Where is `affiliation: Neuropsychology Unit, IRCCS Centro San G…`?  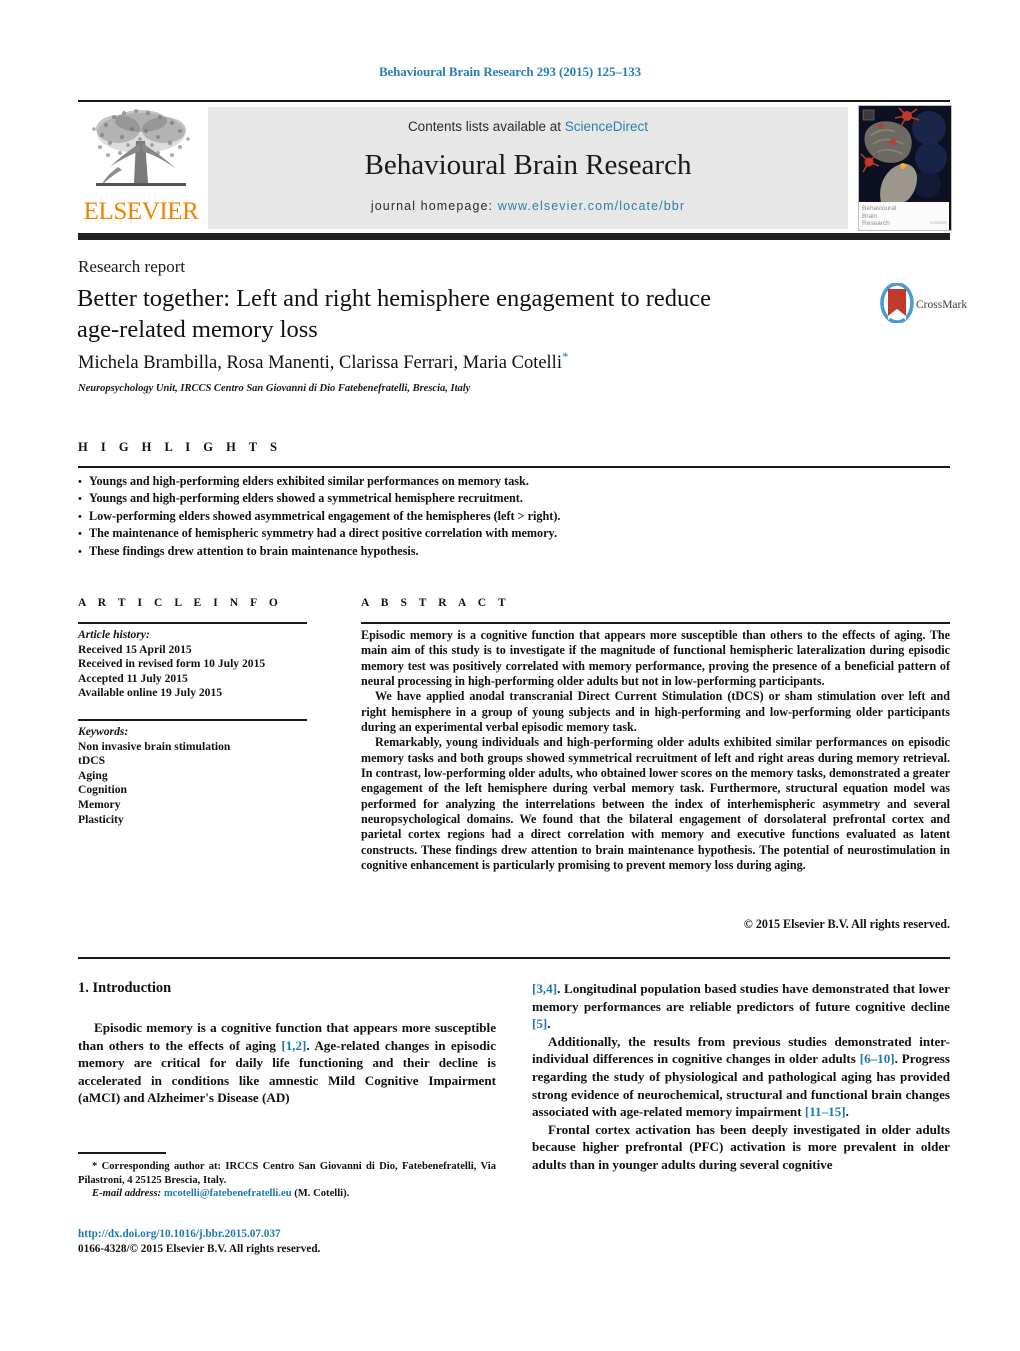 affiliation: Neuropsychology Unit, IRCCS Centro San G… is located at coordinates (274, 388).